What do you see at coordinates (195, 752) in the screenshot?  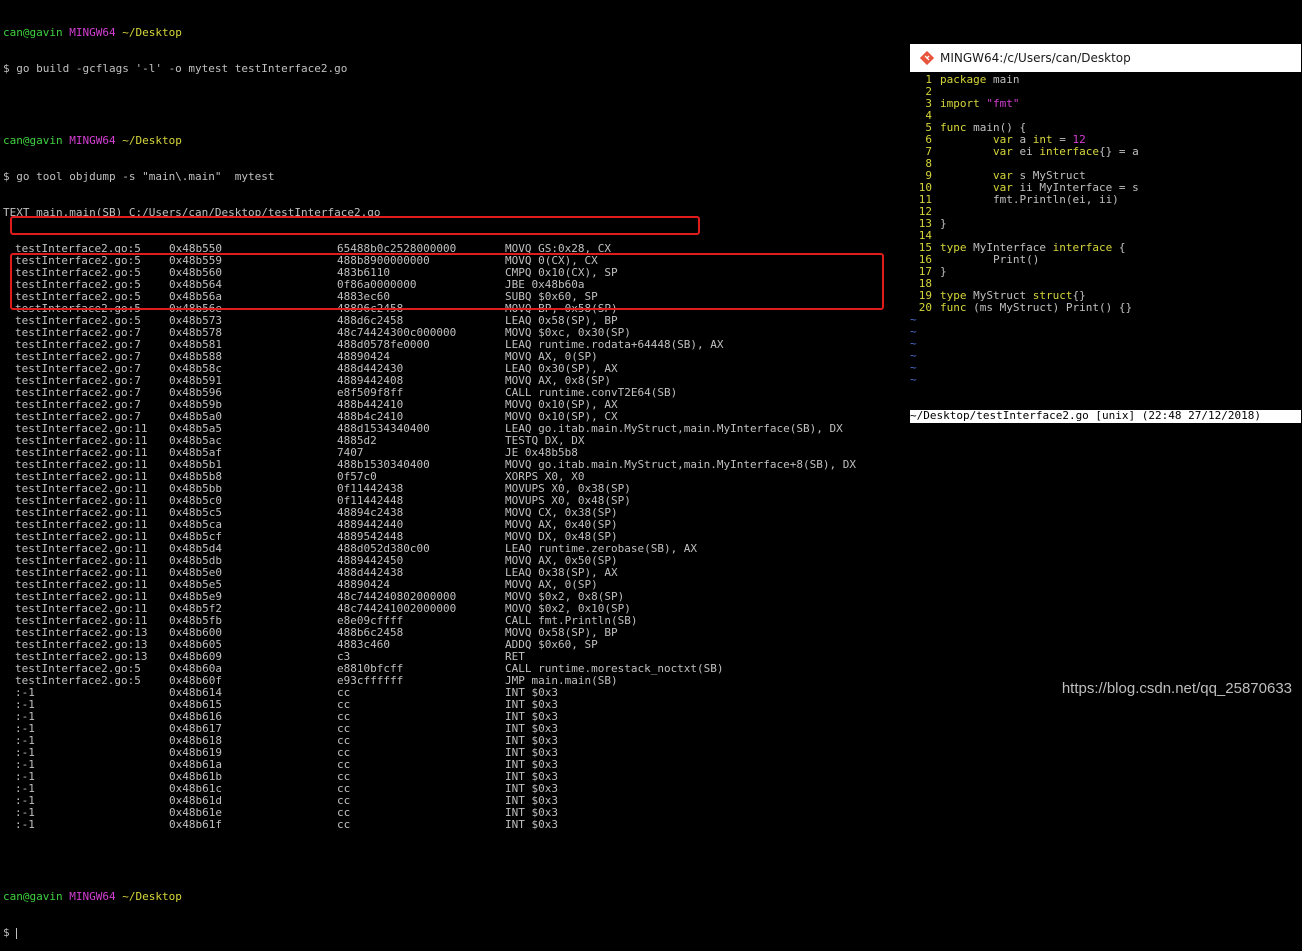 I see `address: 0x48b619` at bounding box center [195, 752].